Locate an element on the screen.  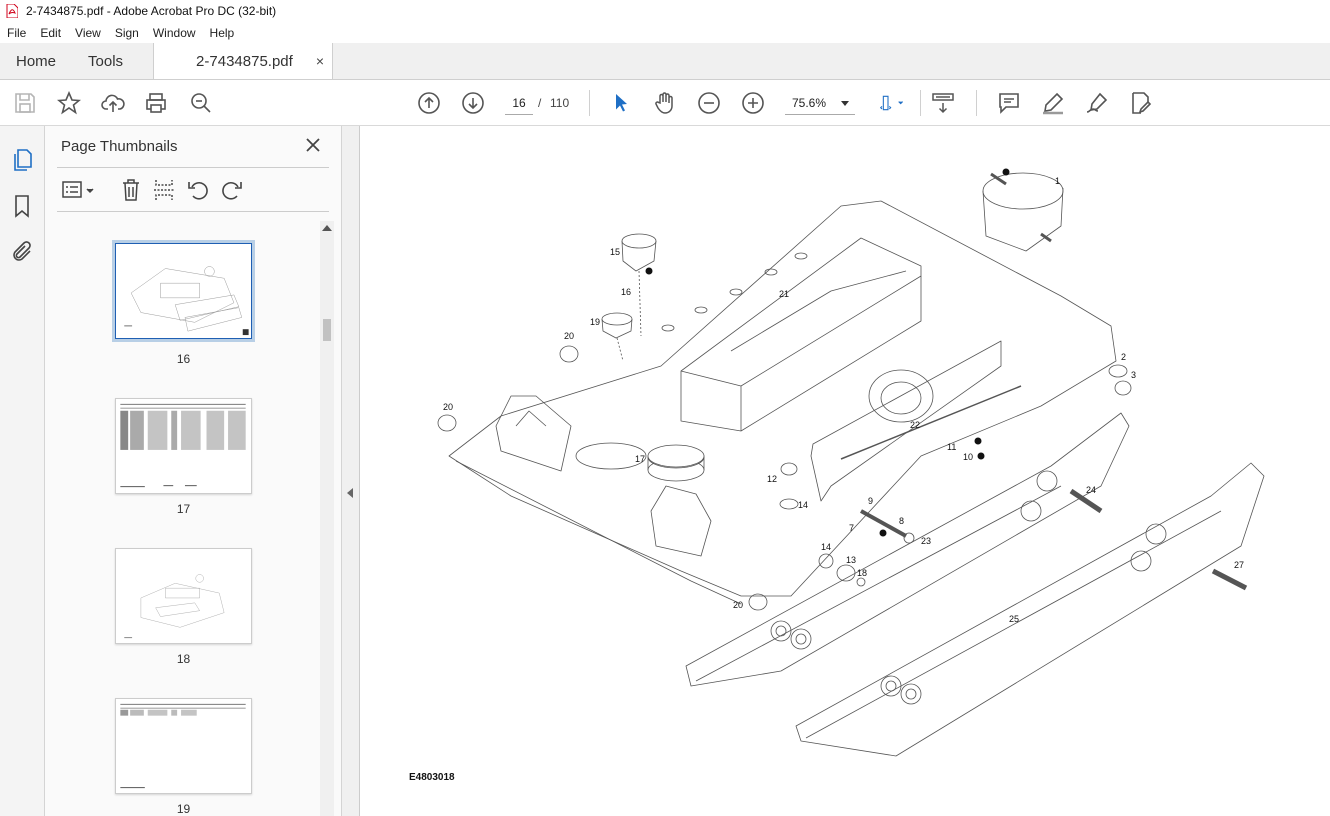
hand-icon is located at coordinates (665, 103).